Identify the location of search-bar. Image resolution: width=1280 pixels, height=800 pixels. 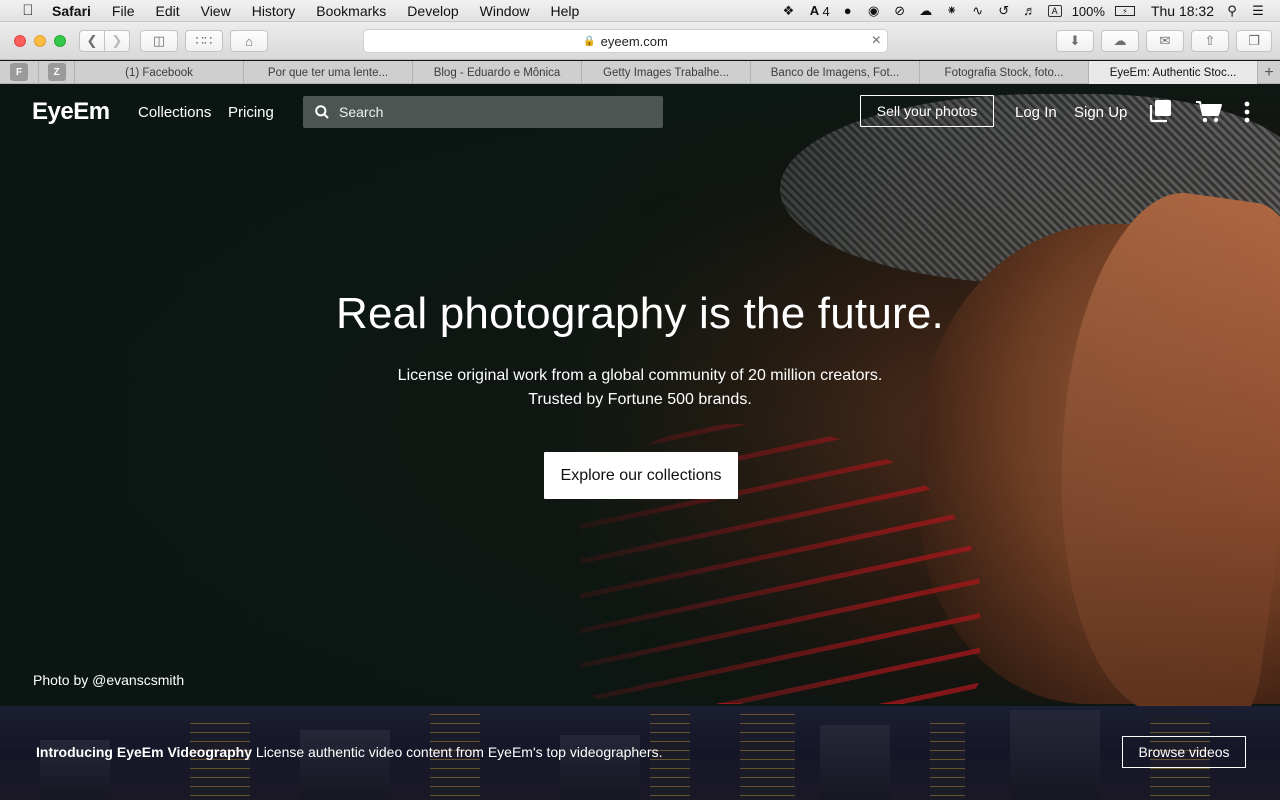
(483, 112).